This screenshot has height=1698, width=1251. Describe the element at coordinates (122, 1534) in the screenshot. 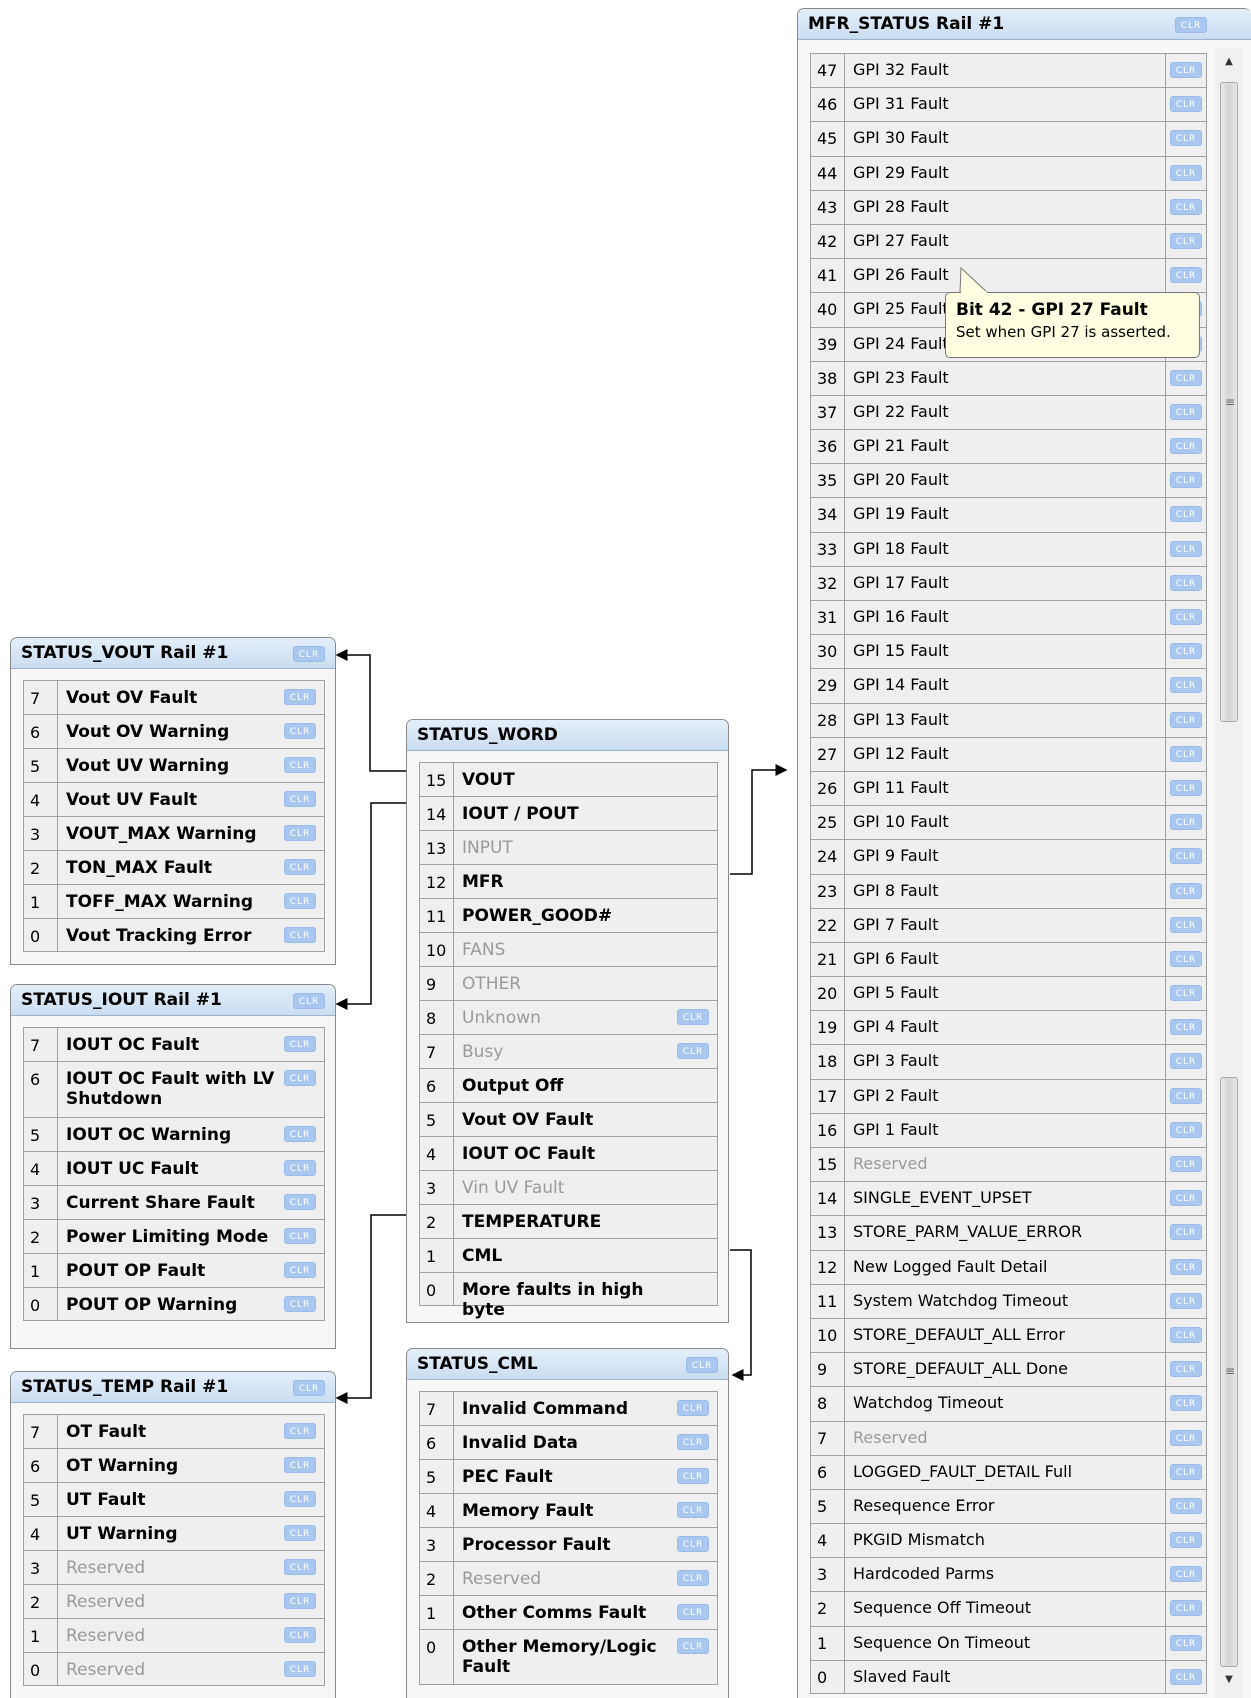

I see `bit-label: UT Warning` at that location.